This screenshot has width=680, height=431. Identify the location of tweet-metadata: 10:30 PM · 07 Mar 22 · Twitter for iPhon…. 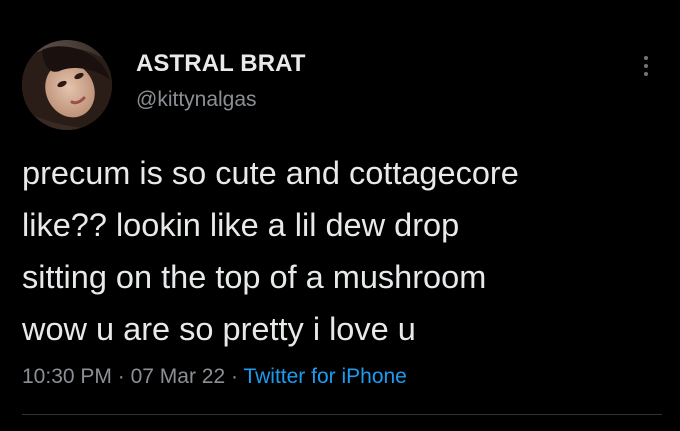
(214, 377).